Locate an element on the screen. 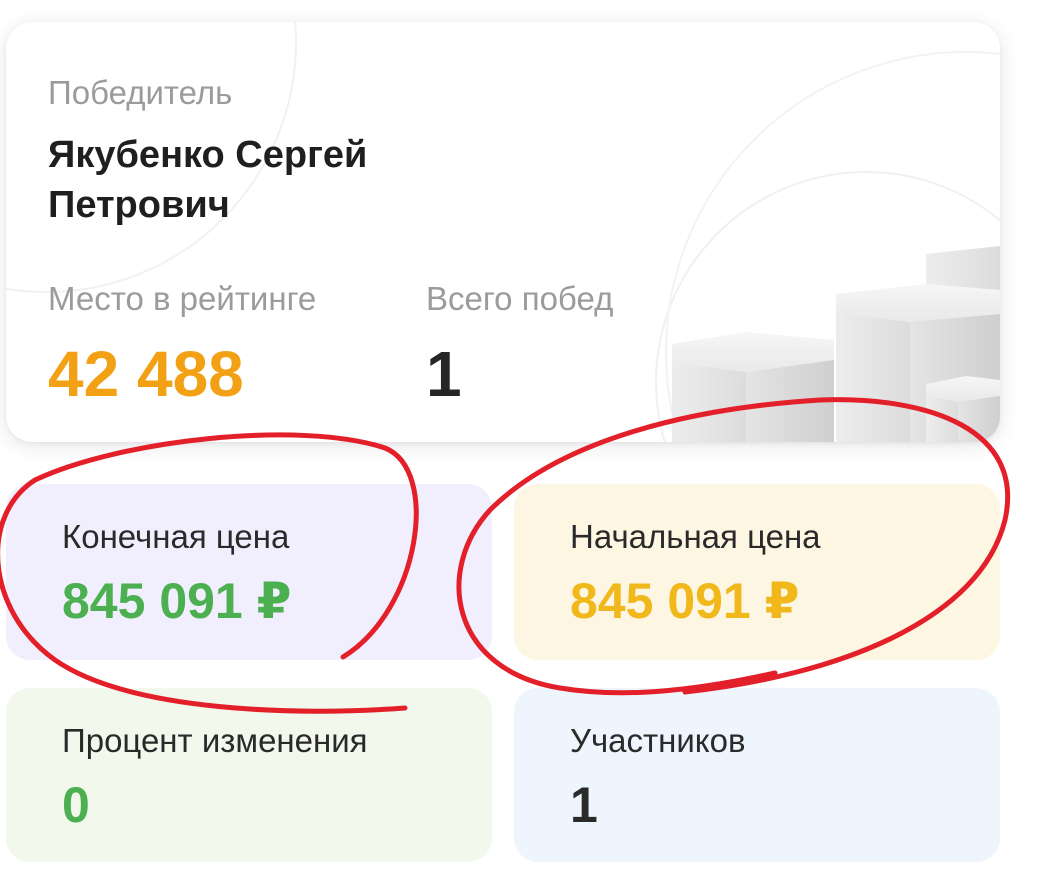 The width and height of the screenshot is (1042, 893). participants-tile: Участников 1 is located at coordinates (757, 775).